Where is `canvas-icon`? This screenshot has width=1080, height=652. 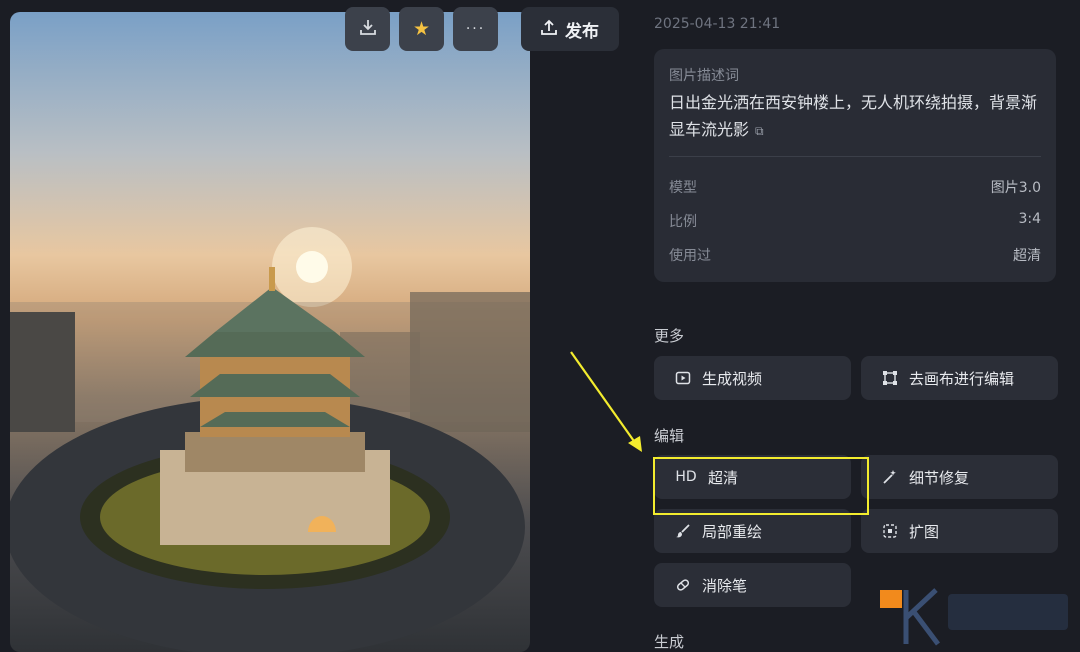
canvas-icon is located at coordinates (890, 378).